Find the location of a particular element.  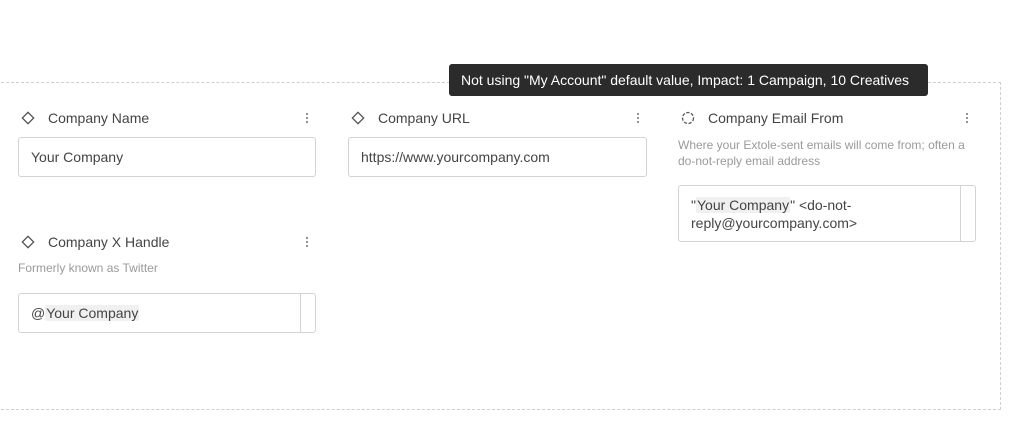

field-company-url: Company URL https://www.yourcompany.com is located at coordinates (497, 142).